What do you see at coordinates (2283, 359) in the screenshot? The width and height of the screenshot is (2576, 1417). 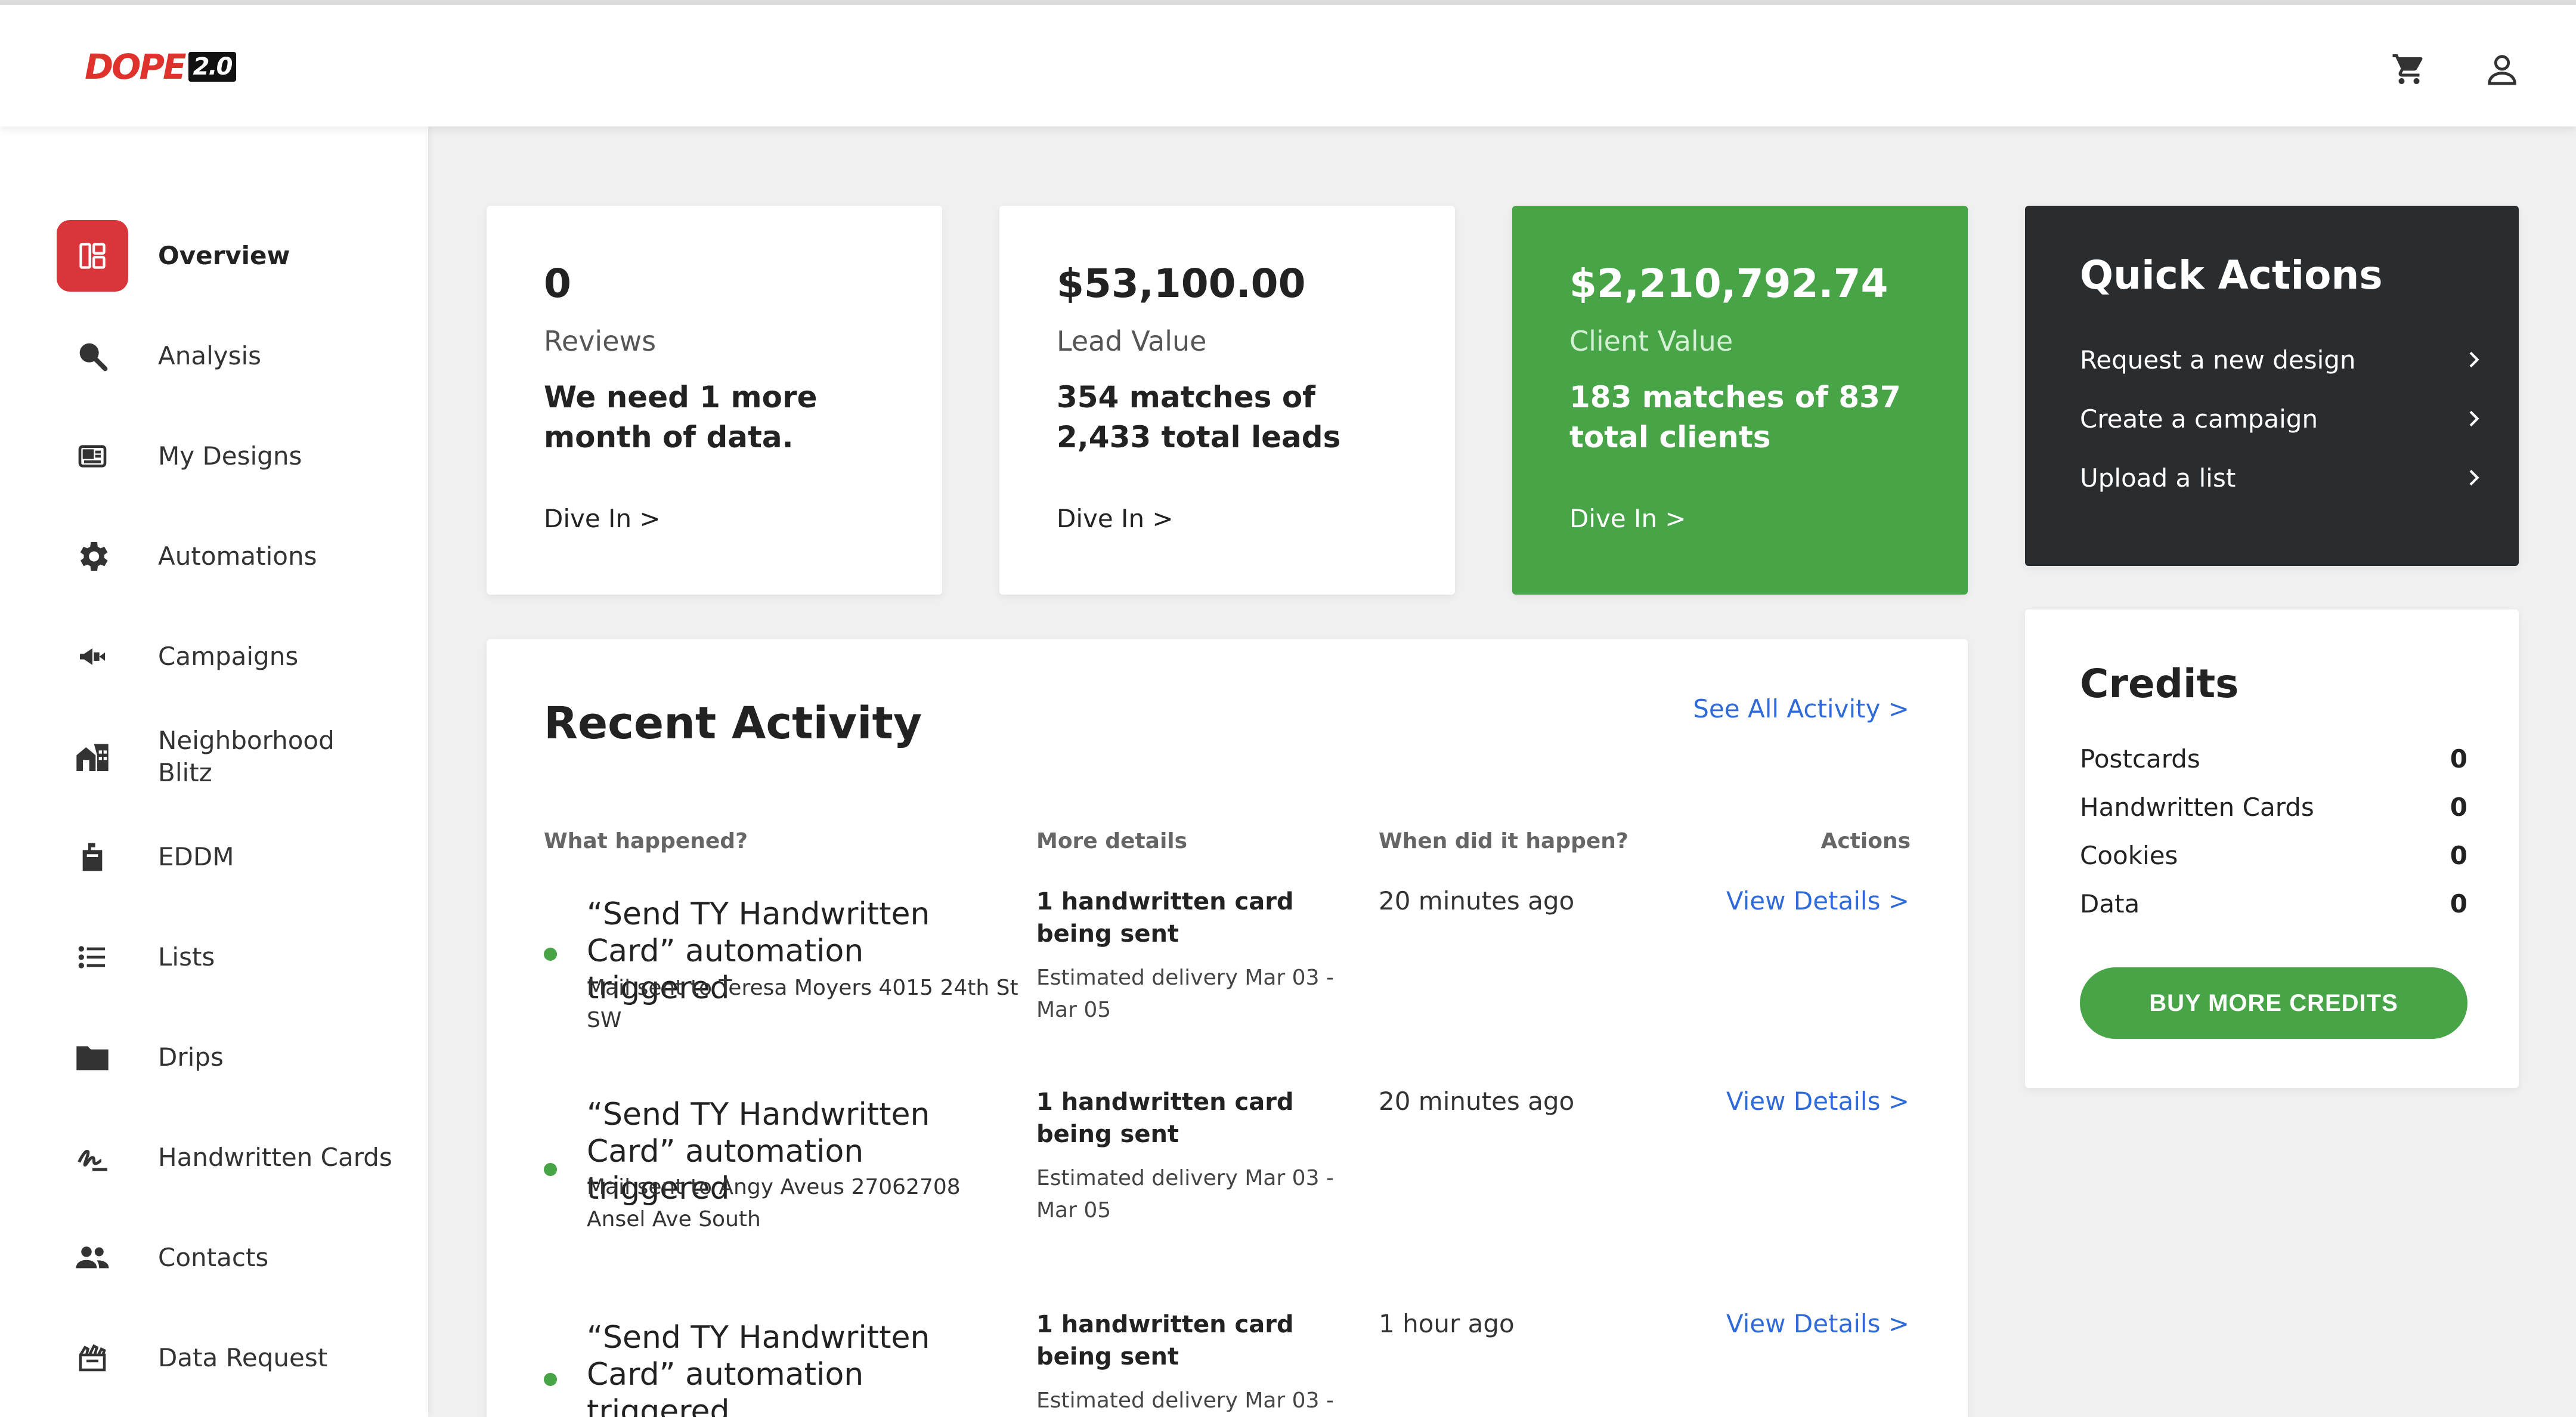 I see `quick-action-request-design: Request a new design` at bounding box center [2283, 359].